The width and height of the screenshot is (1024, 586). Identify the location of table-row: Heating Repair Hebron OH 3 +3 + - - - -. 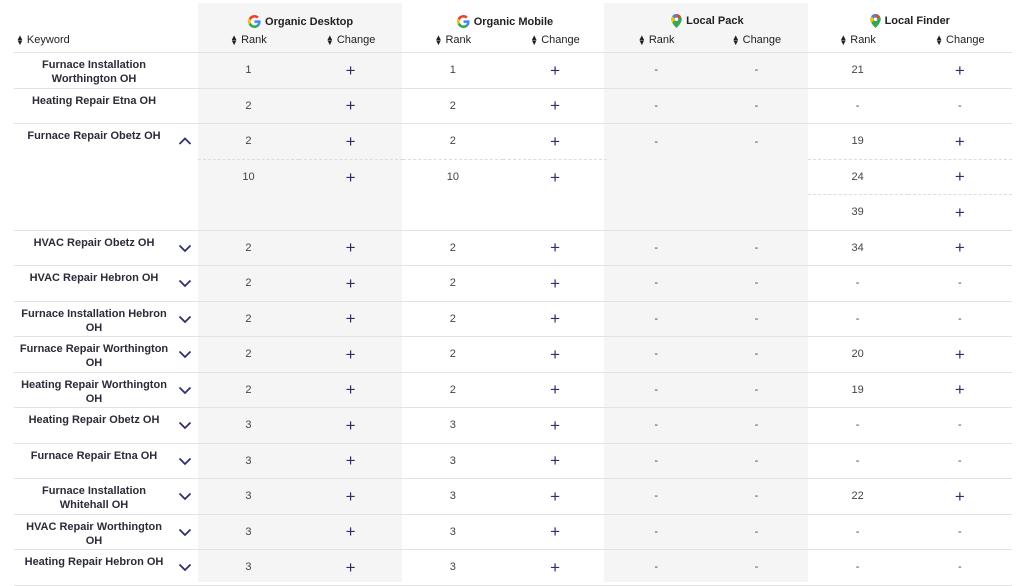
(513, 567).